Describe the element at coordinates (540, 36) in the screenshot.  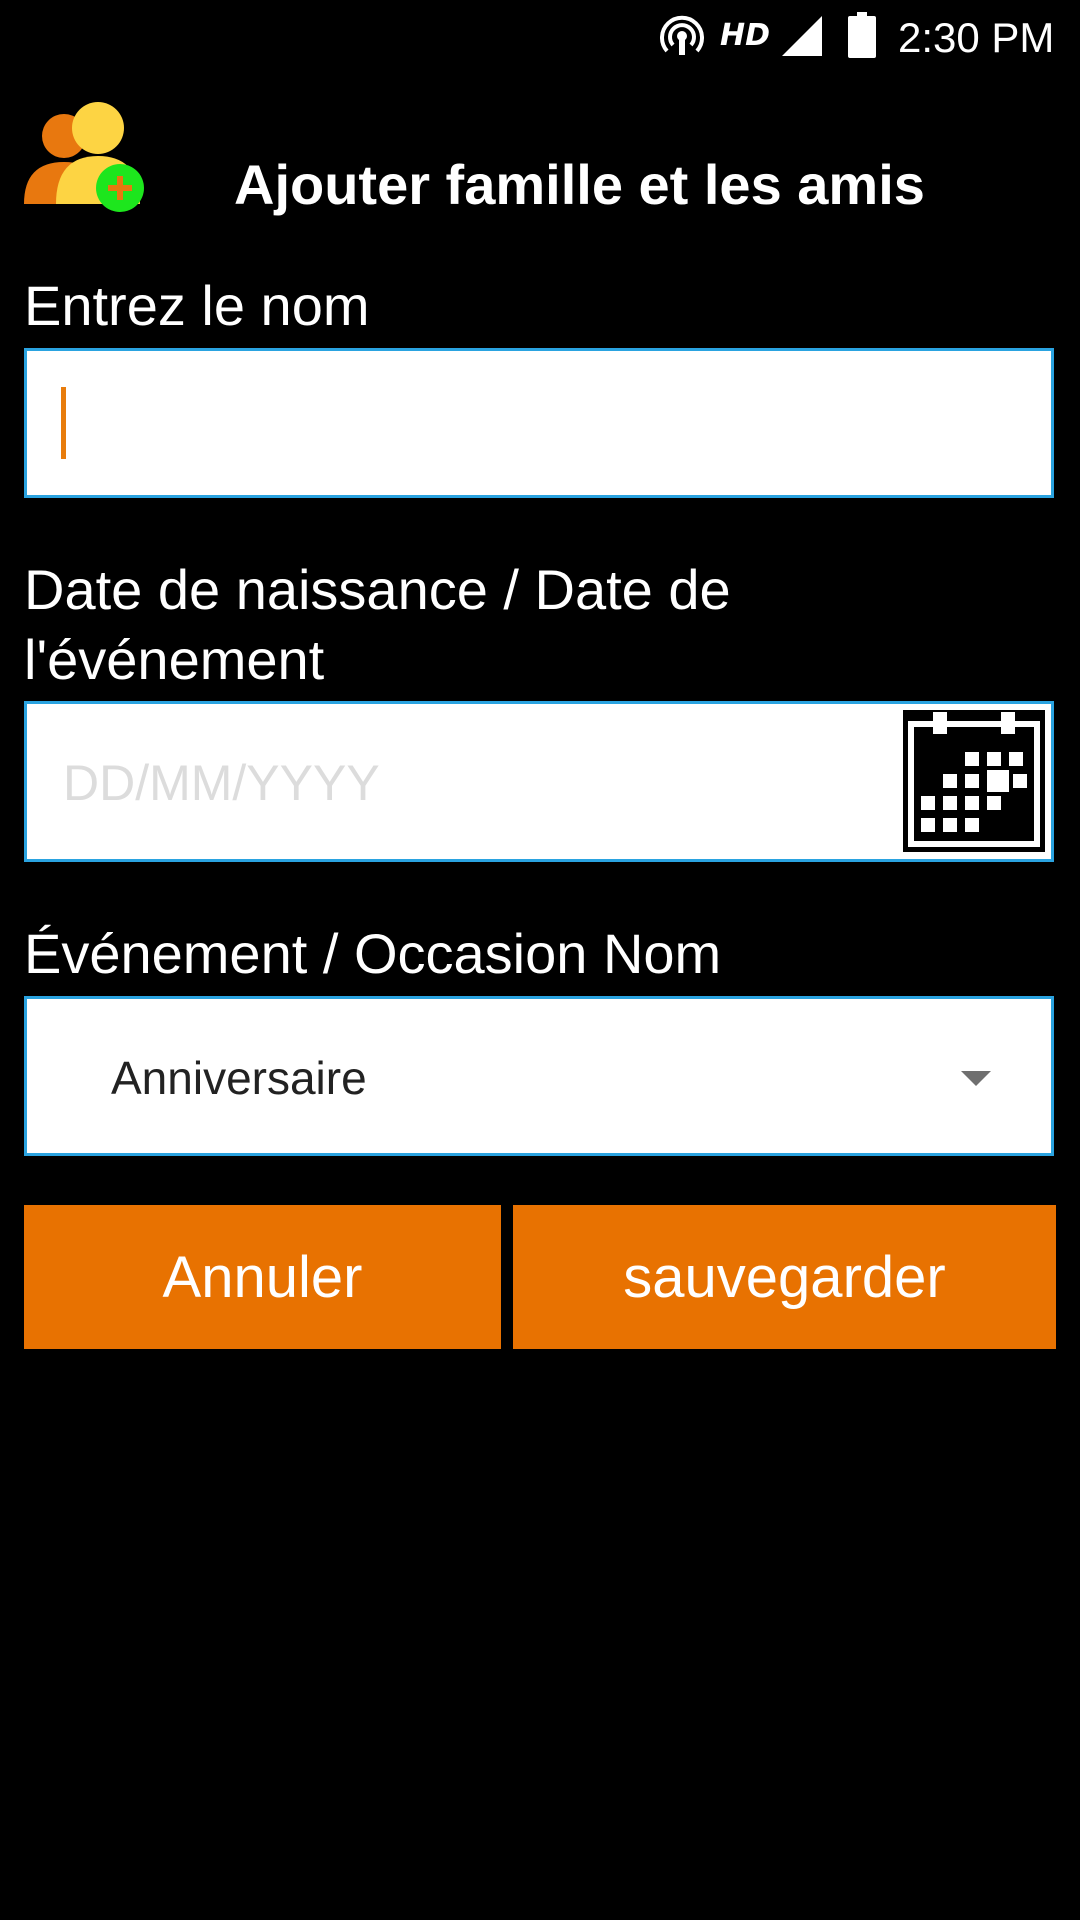
I see `status-bar: HD 2:30 PM` at that location.